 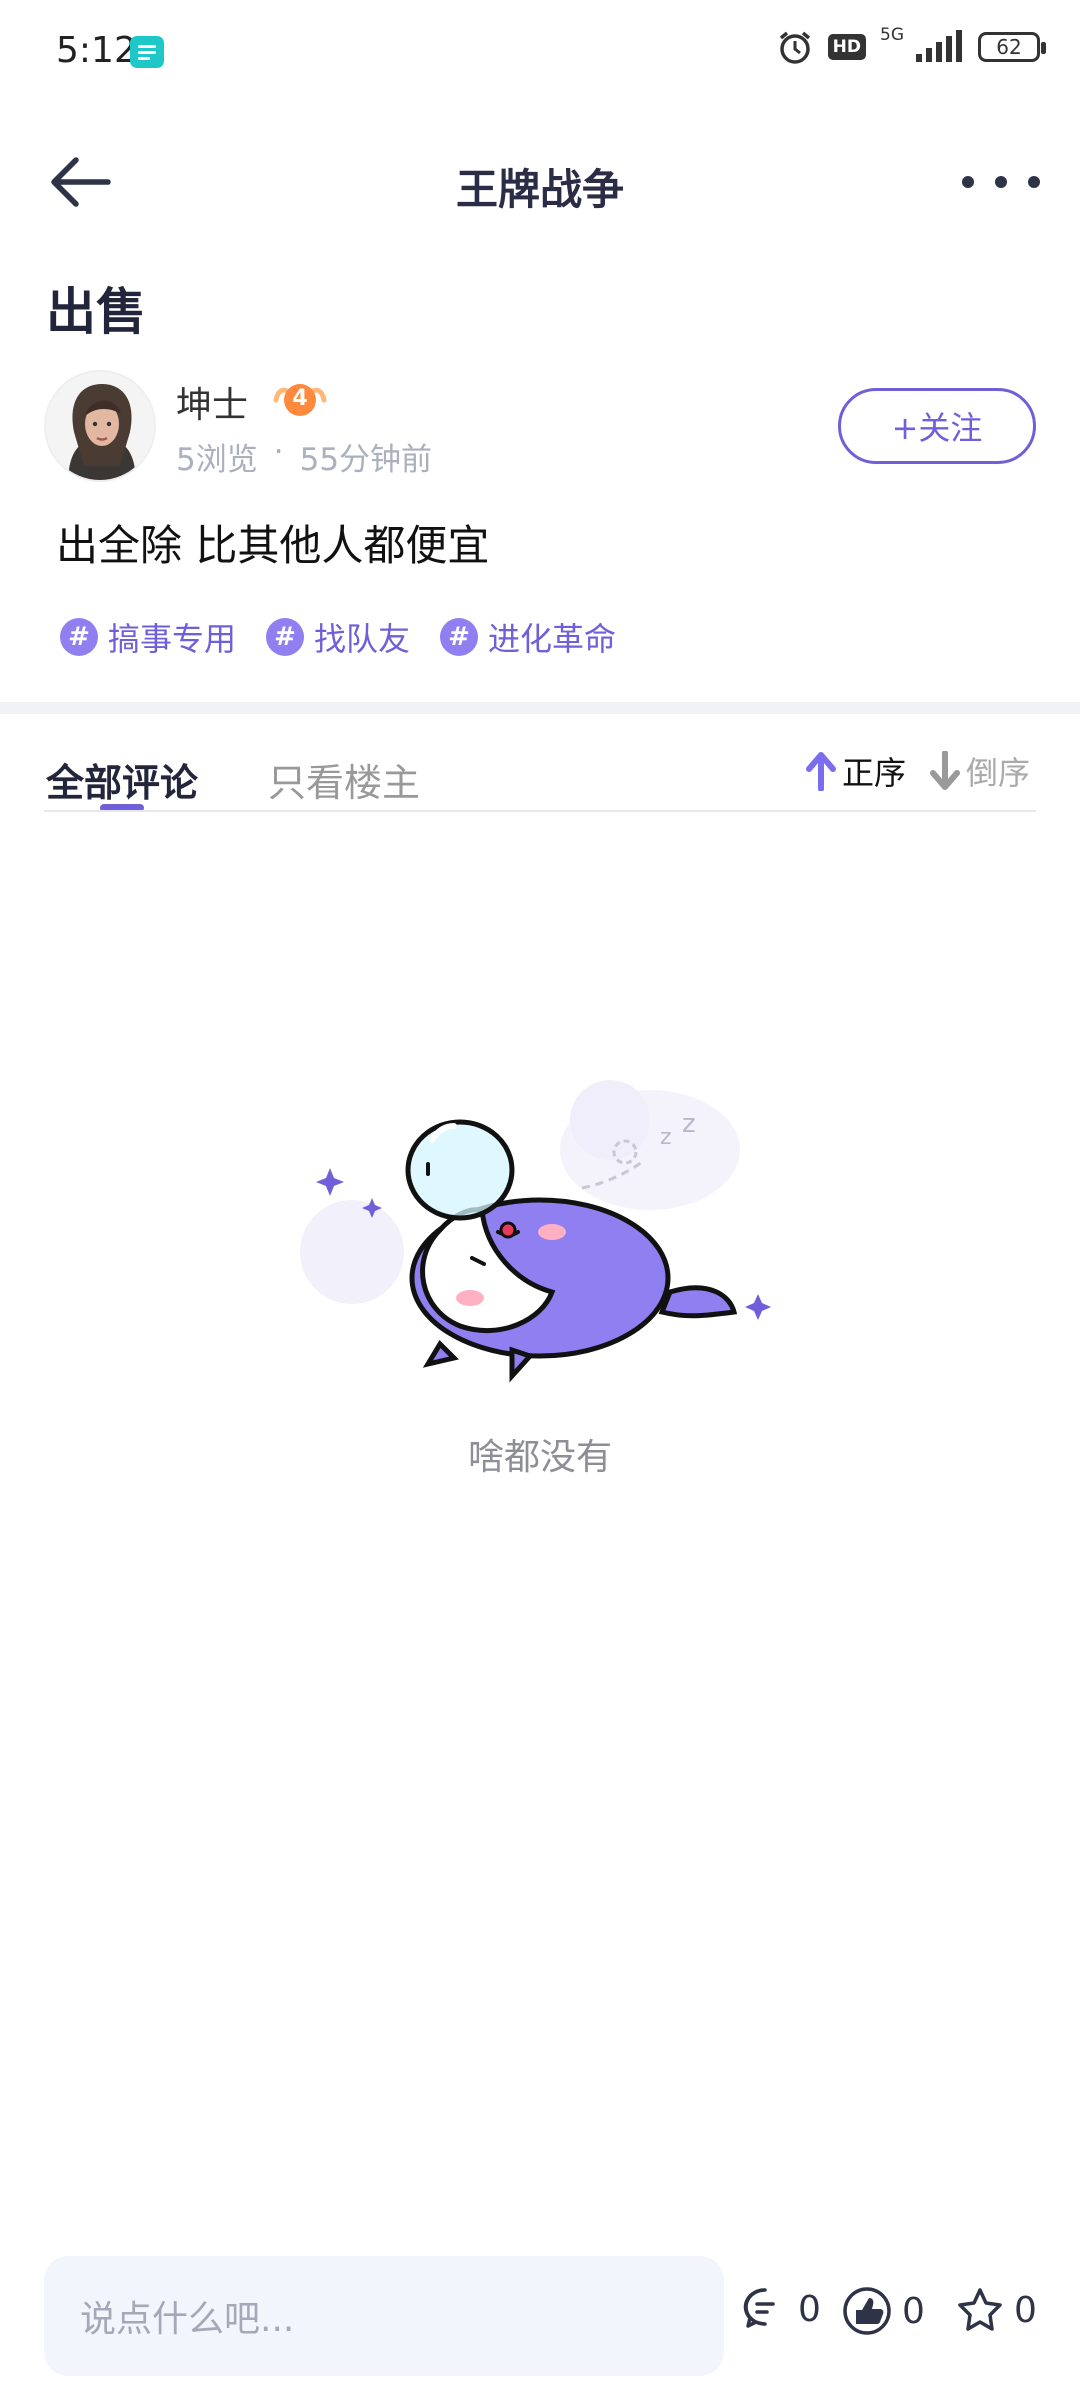 What do you see at coordinates (273, 545) in the screenshot?
I see `post-body: 出全除 比其他人都便宜` at bounding box center [273, 545].